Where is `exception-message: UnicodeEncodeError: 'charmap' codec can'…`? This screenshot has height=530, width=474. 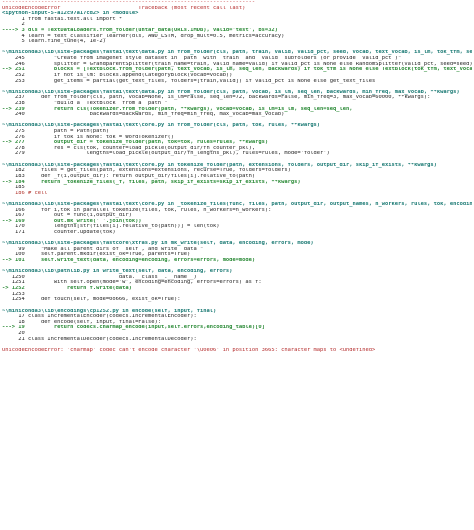
exception-message: UnicodeEncodeError: 'charmap' codec can'… is located at coordinates (189, 350).